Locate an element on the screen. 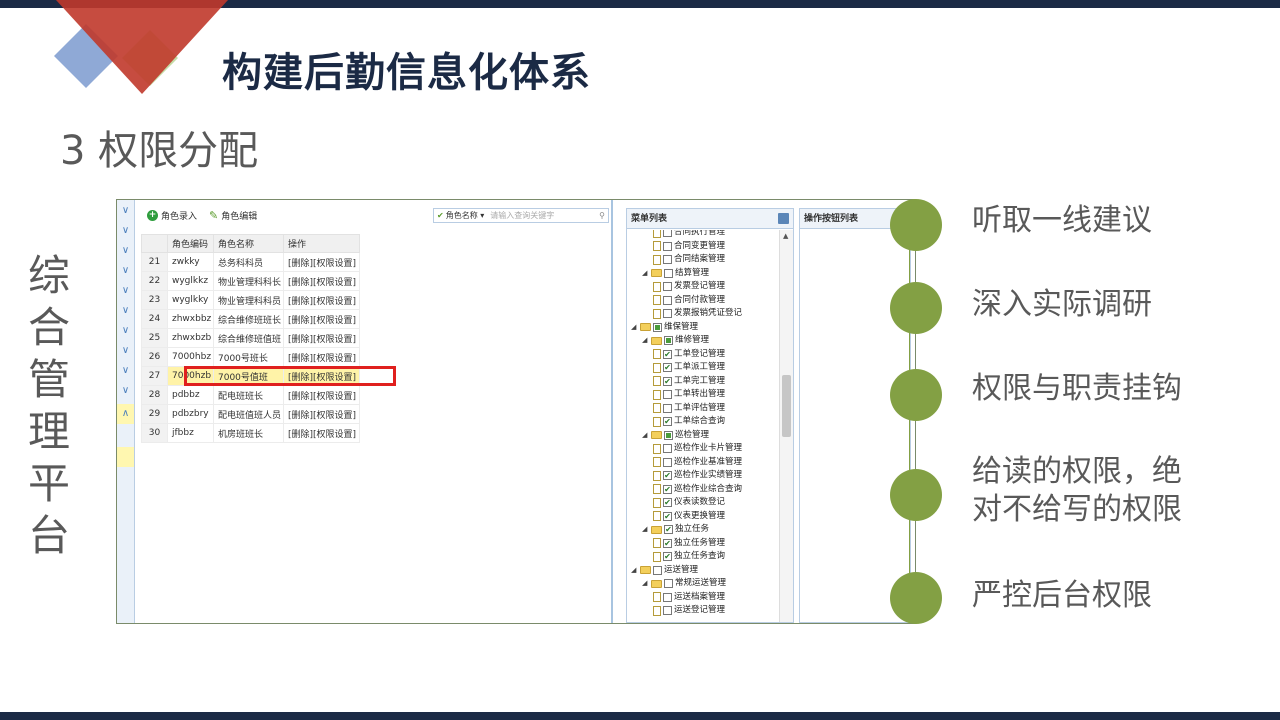  tree-node: 运送登记管理 is located at coordinates (689, 610).